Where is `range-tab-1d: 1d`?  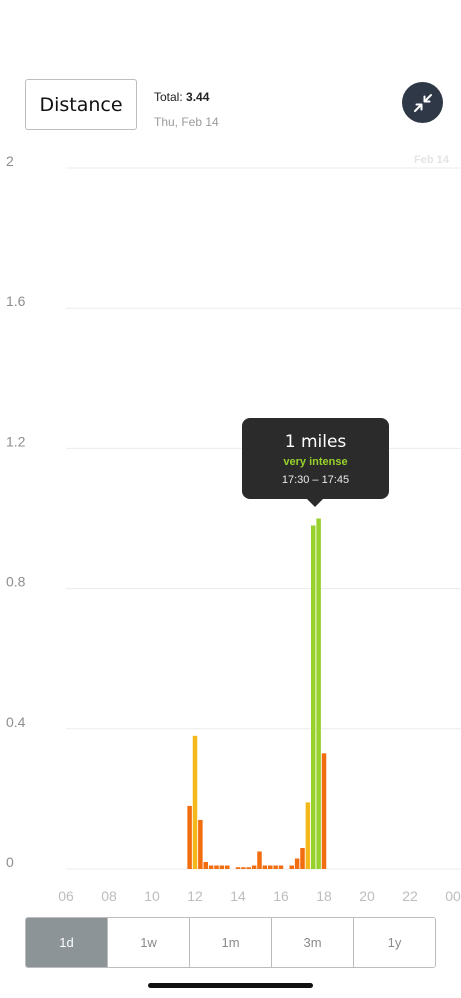
range-tab-1d: 1d is located at coordinates (66, 942).